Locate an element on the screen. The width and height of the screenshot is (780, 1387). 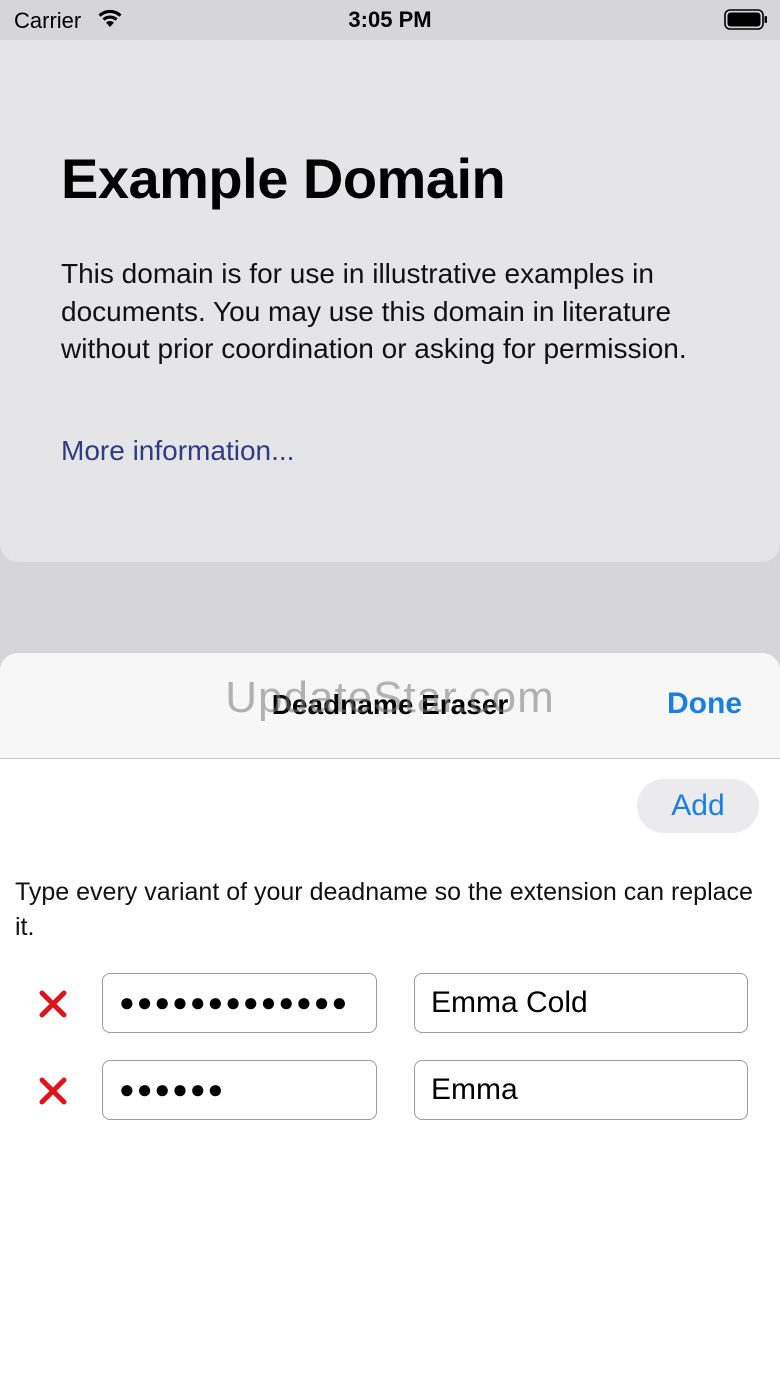
status-bar: Carrier 3:05 PM is located at coordinates (390, 20).